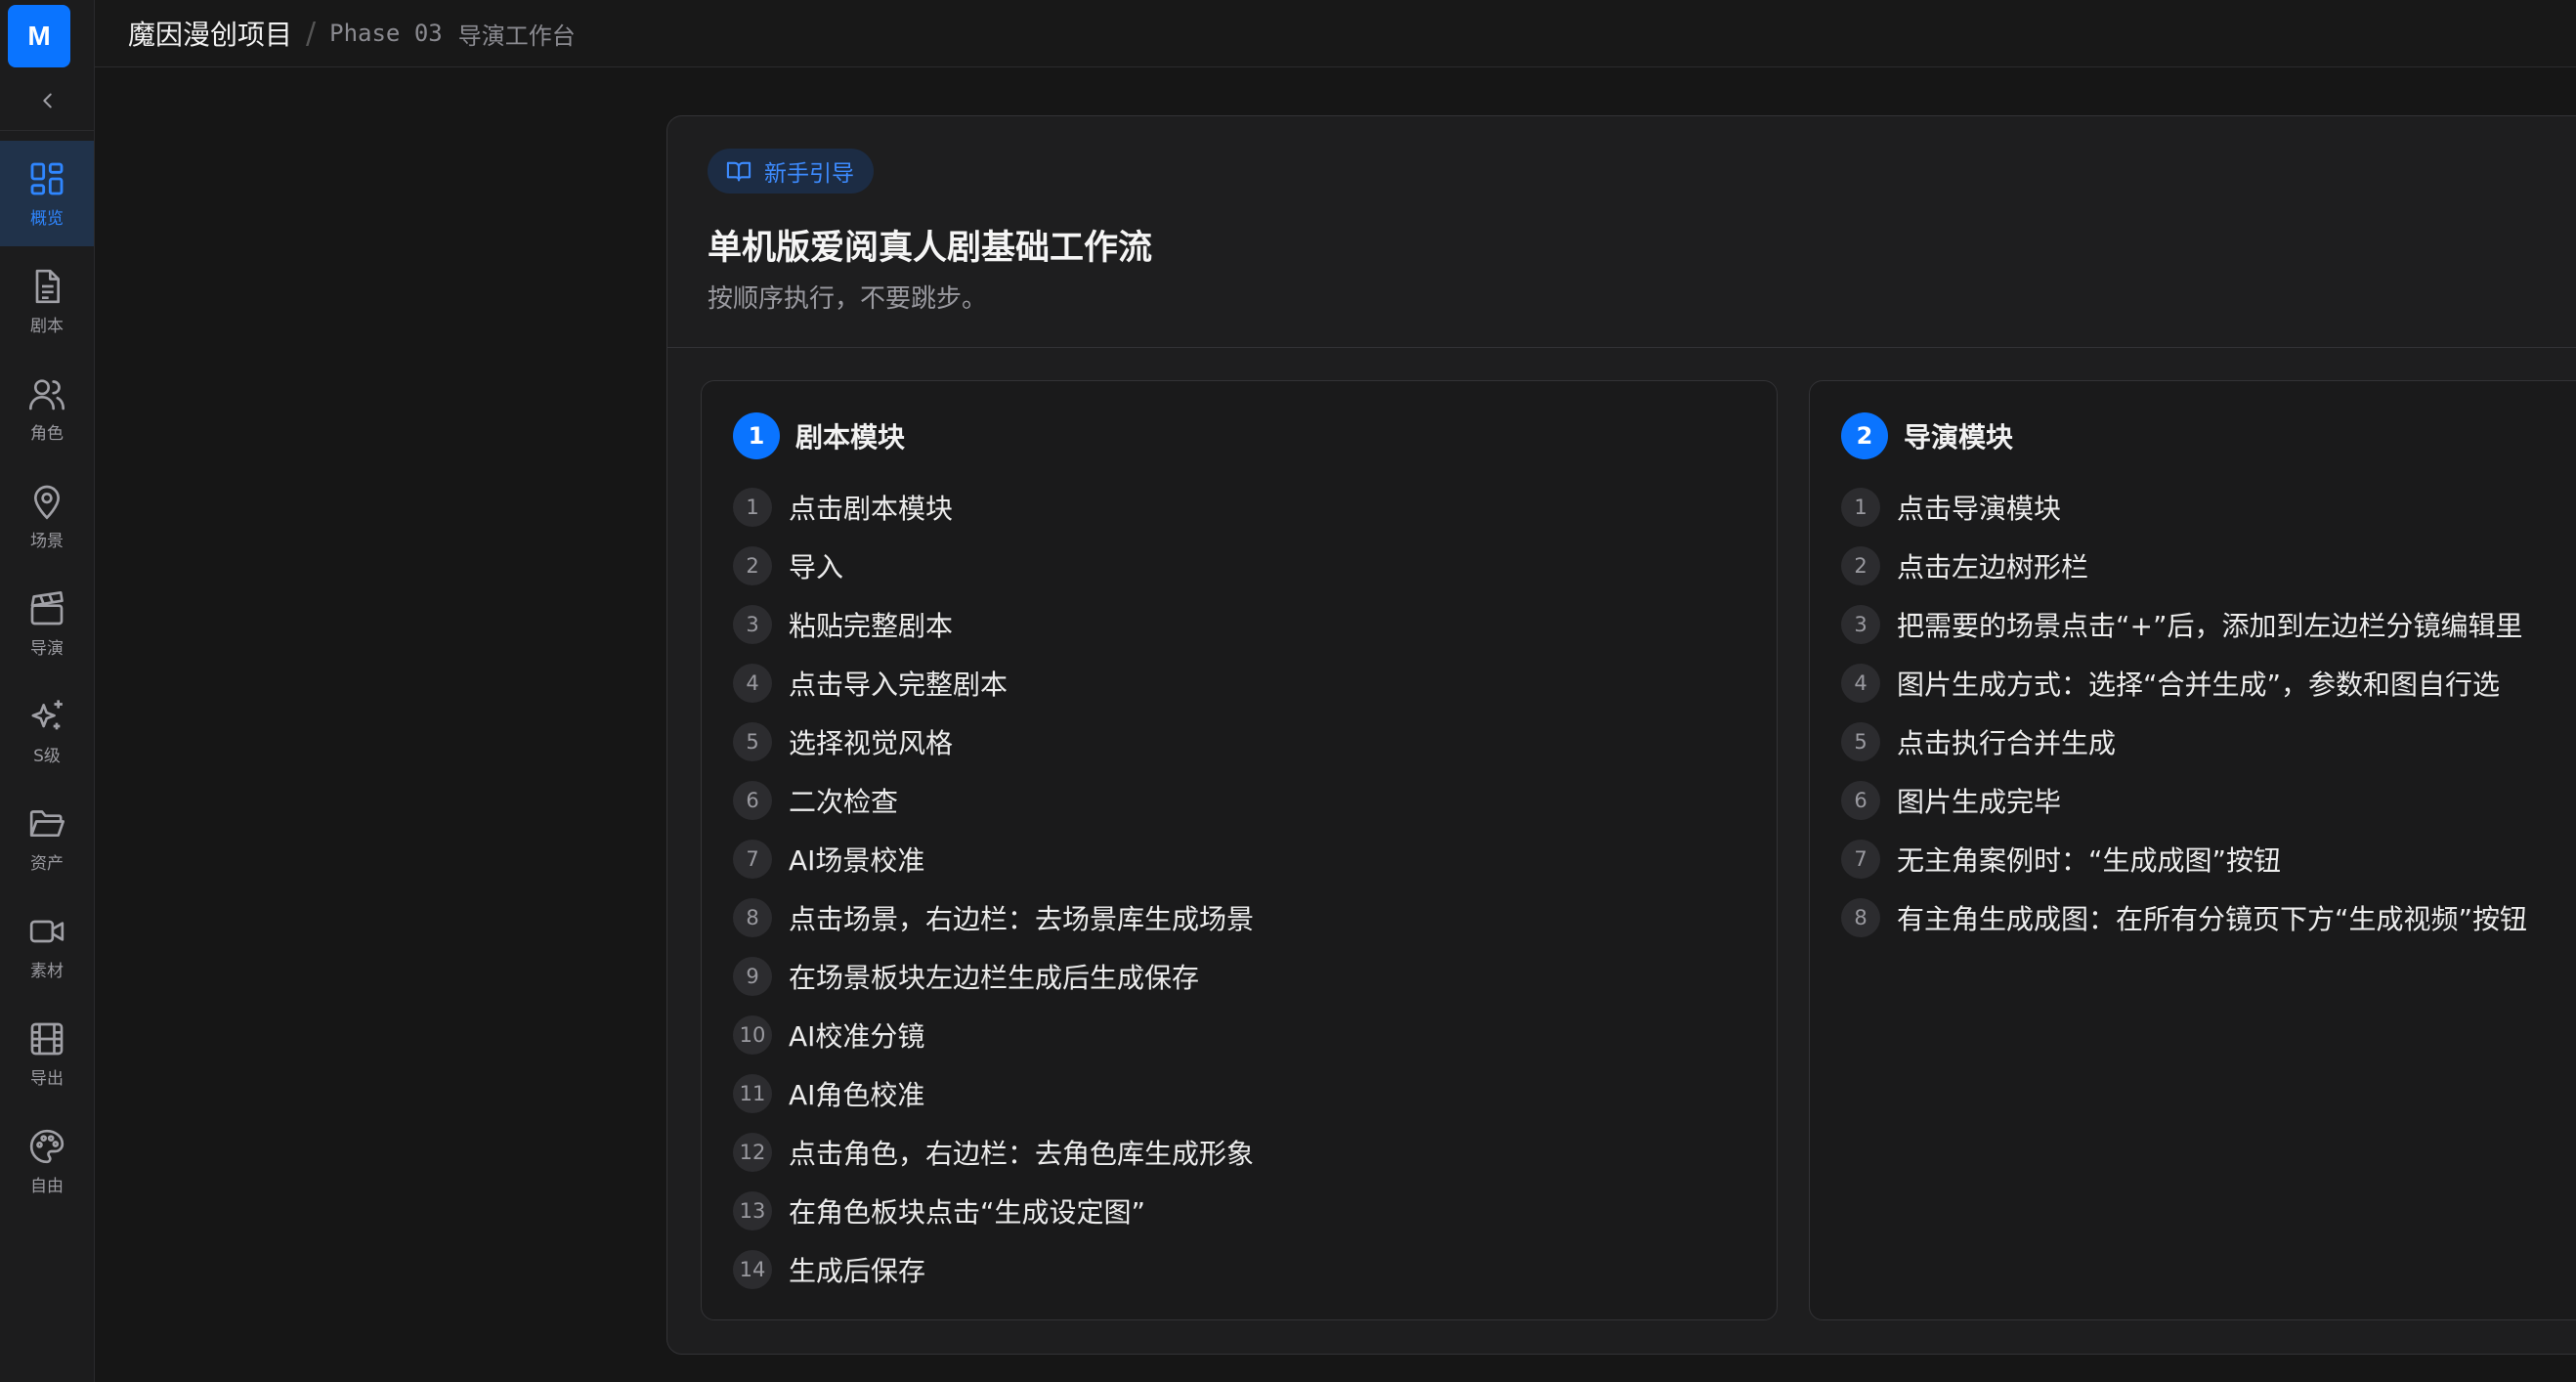  What do you see at coordinates (1959, 437) in the screenshot?
I see `module-title: 导演模块` at bounding box center [1959, 437].